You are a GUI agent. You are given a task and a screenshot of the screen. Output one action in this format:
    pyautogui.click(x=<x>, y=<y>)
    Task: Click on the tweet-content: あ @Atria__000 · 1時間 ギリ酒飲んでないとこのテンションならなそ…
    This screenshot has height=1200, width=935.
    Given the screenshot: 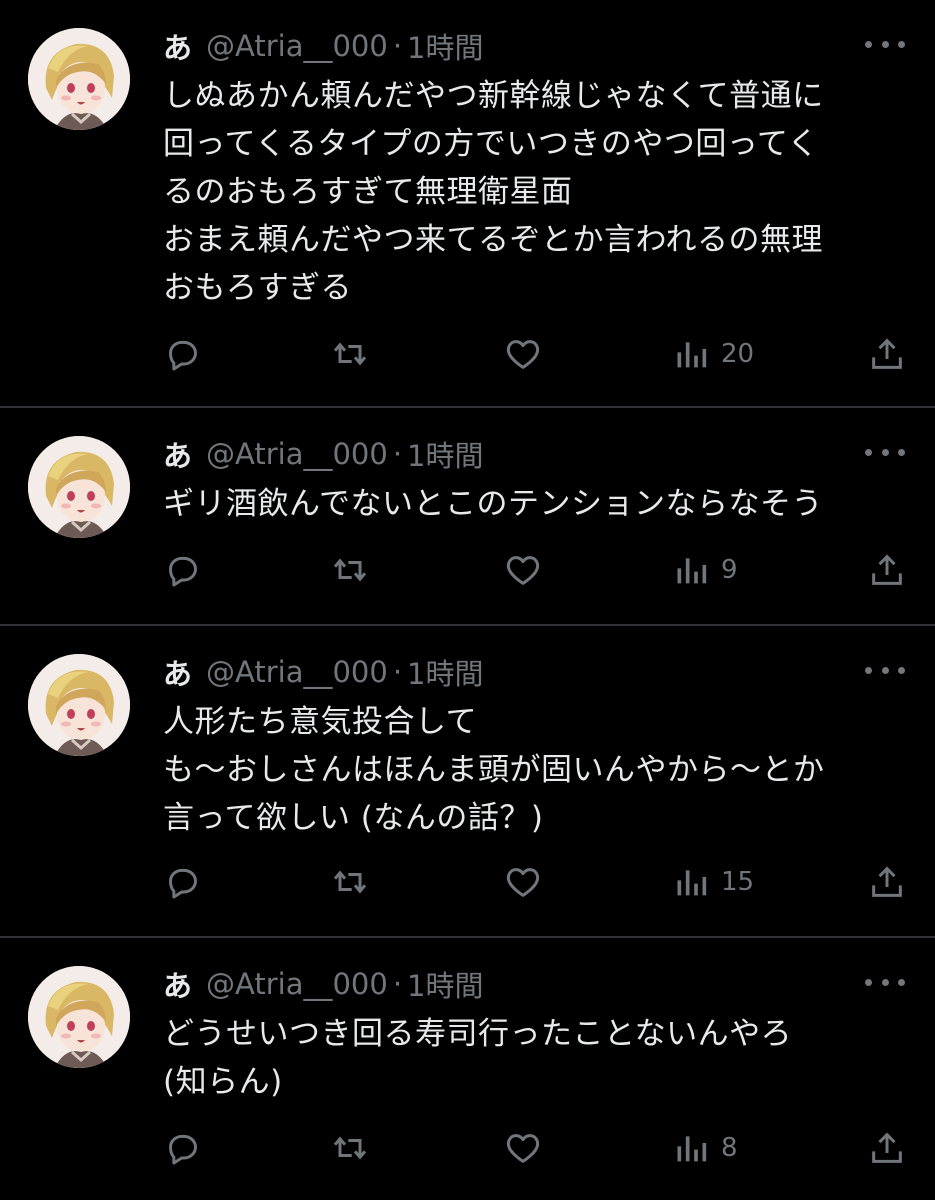 What is the action you would take?
    pyautogui.click(x=535, y=480)
    